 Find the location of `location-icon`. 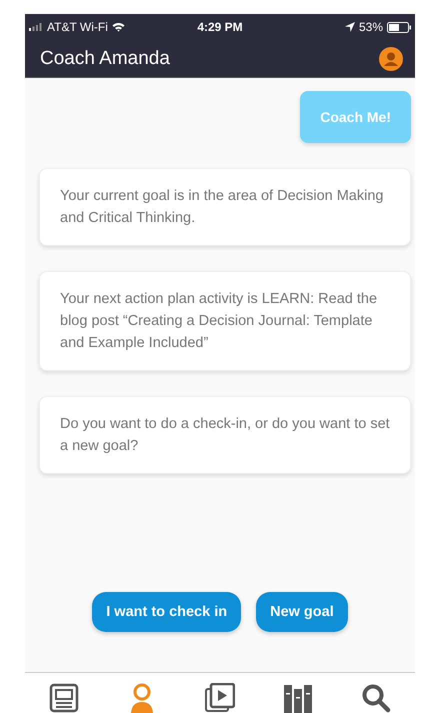

location-icon is located at coordinates (349, 27).